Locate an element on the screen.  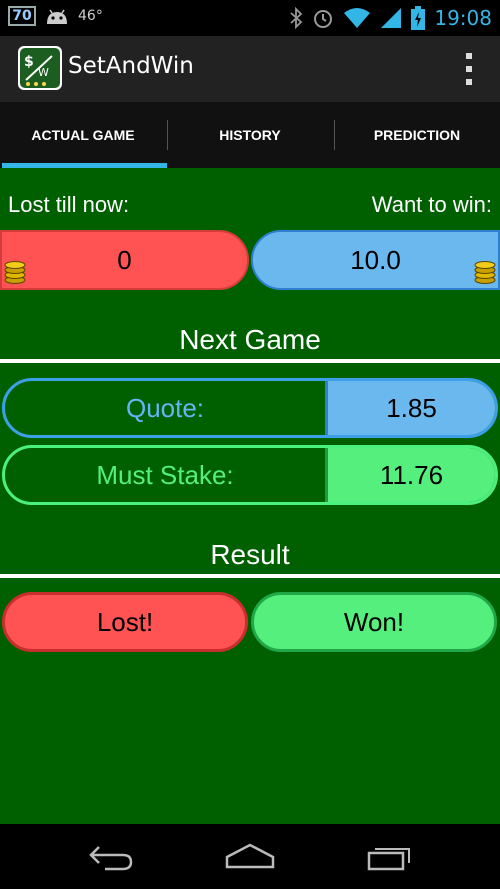
action-bar: $ W SetAndWin is located at coordinates (250, 69).